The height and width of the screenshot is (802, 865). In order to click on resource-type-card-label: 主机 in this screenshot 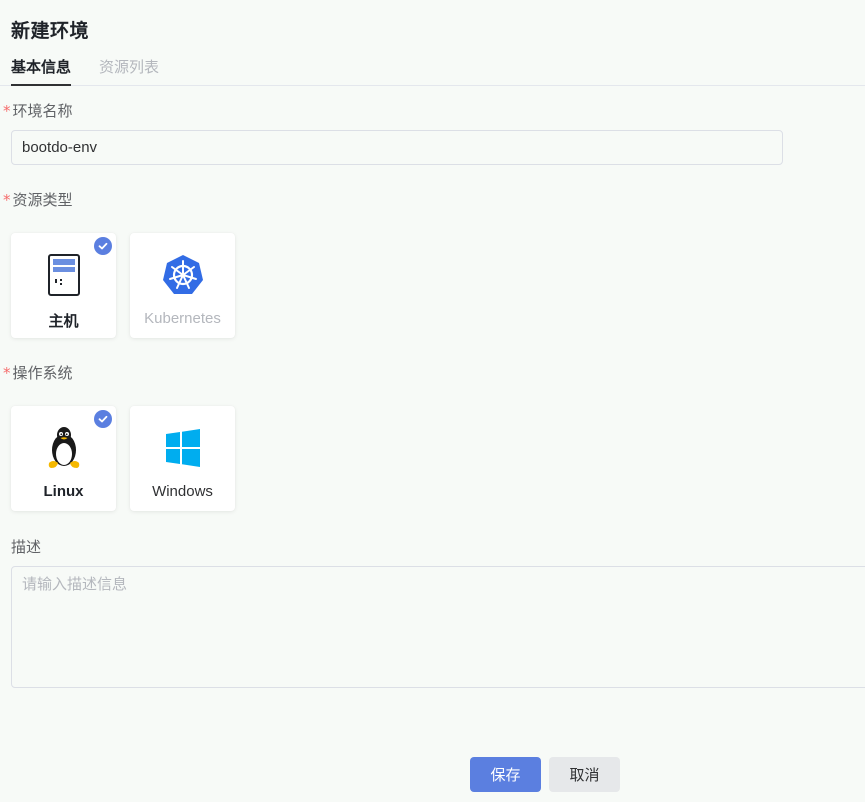, I will do `click(63, 321)`.